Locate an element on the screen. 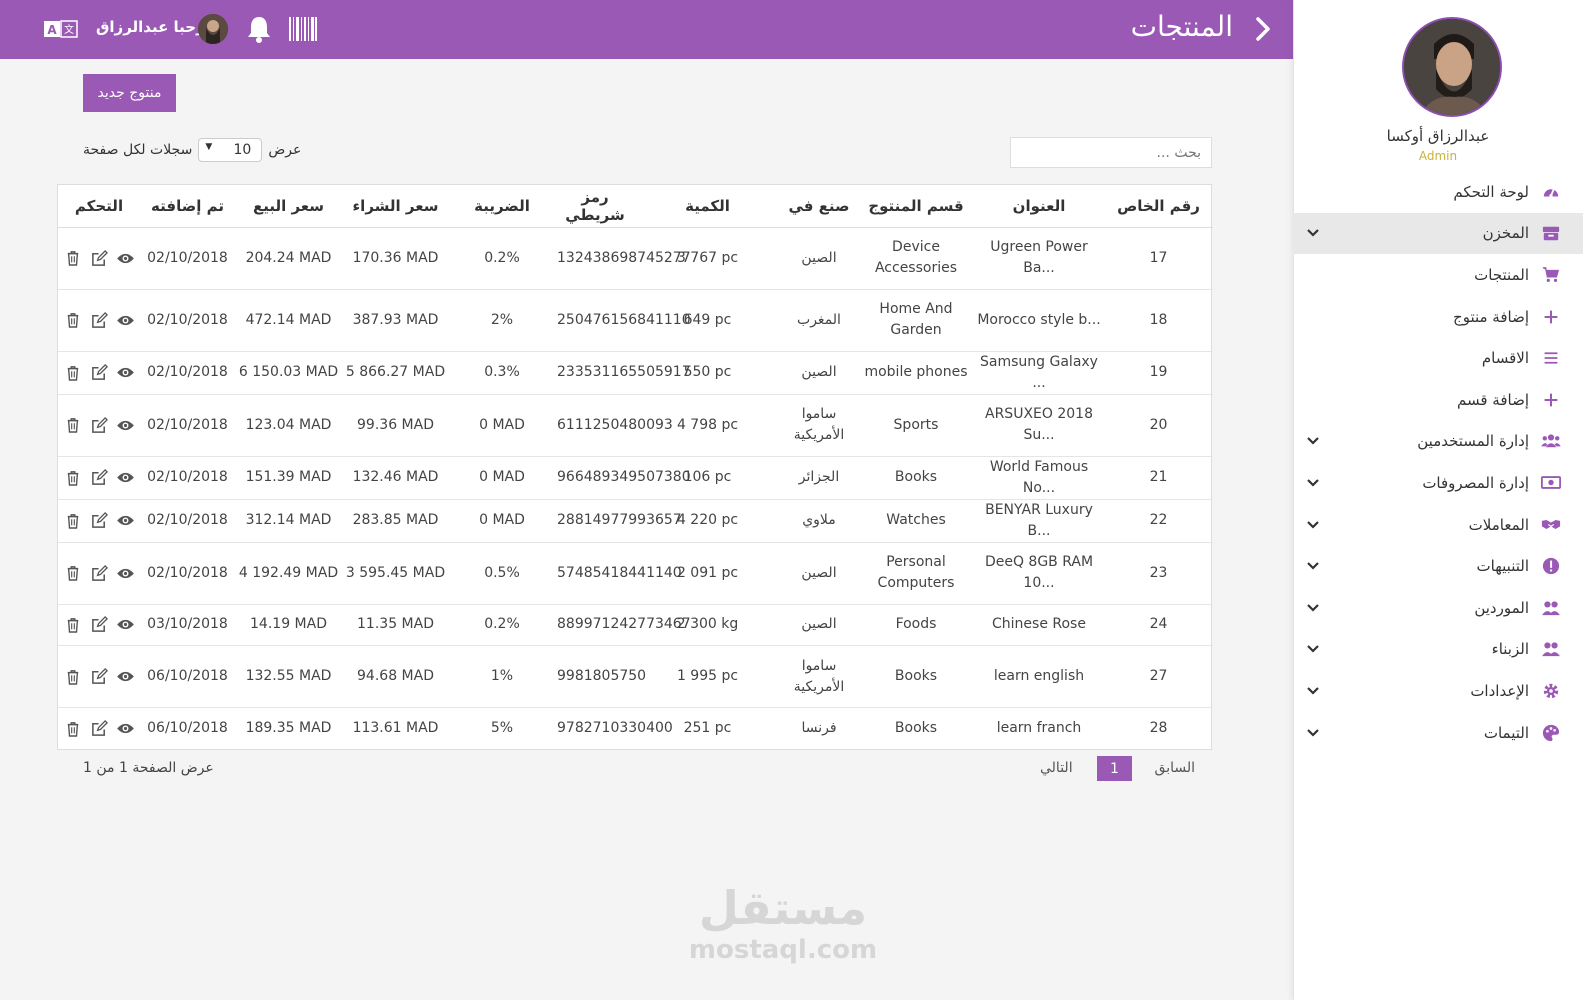 The image size is (1583, 1000). bell-icon is located at coordinates (259, 29).